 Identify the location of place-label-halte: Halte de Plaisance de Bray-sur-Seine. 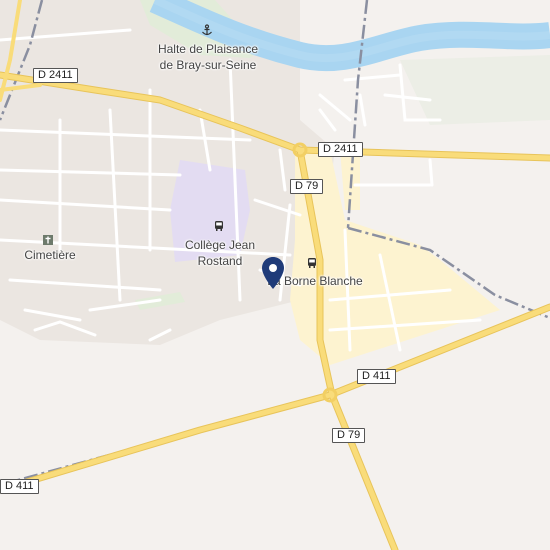
(208, 57).